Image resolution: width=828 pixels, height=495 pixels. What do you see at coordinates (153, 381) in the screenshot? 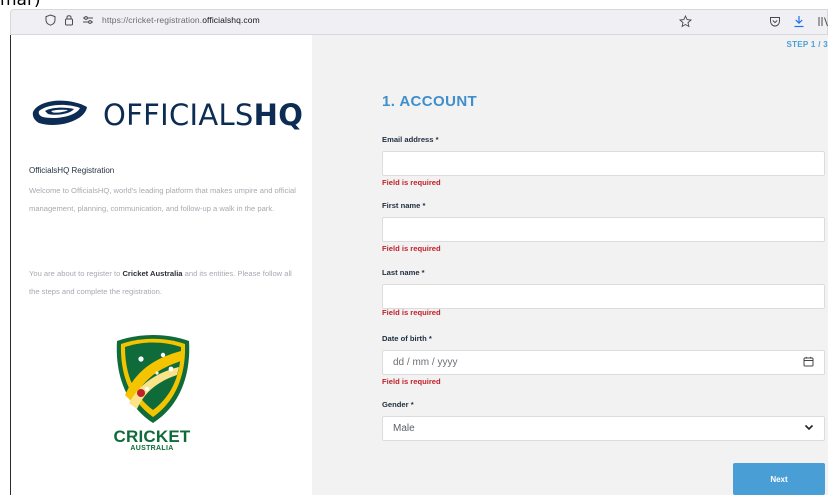
I see `cricket-australia-crest-icon` at bounding box center [153, 381].